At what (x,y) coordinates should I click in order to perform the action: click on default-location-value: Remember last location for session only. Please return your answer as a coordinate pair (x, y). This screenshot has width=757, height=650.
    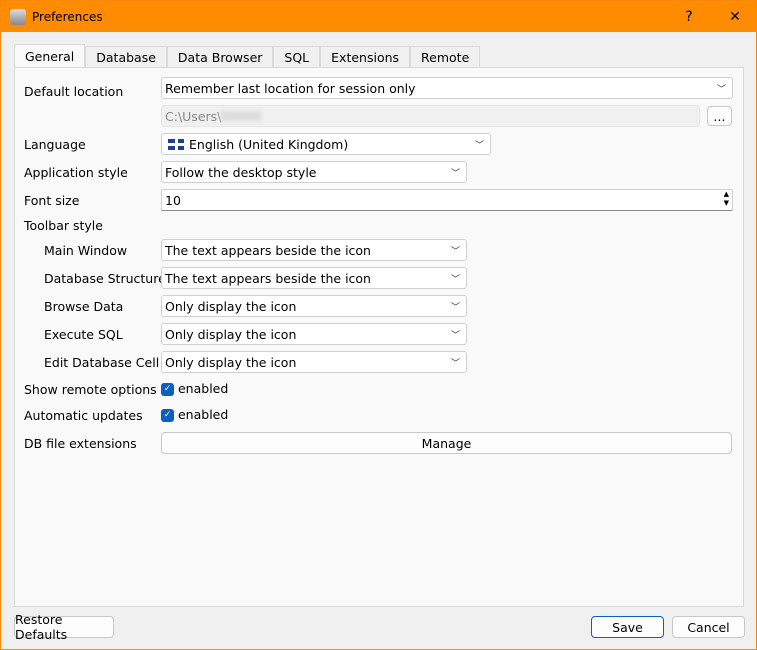
    Looking at the image, I should click on (290, 88).